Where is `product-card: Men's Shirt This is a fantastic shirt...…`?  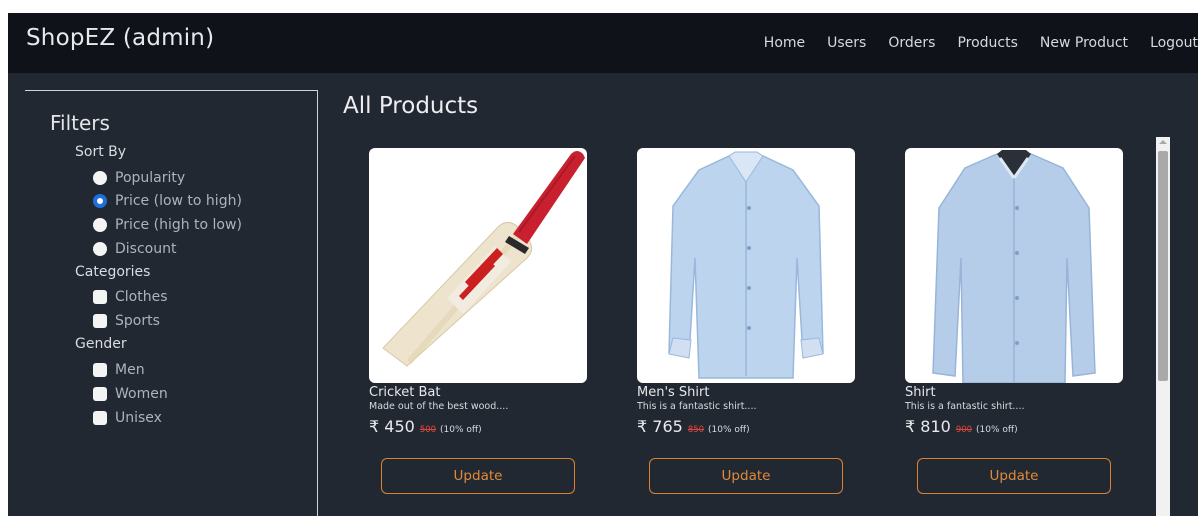 product-card: Men's Shirt This is a fantastic shirt...… is located at coordinates (746, 321).